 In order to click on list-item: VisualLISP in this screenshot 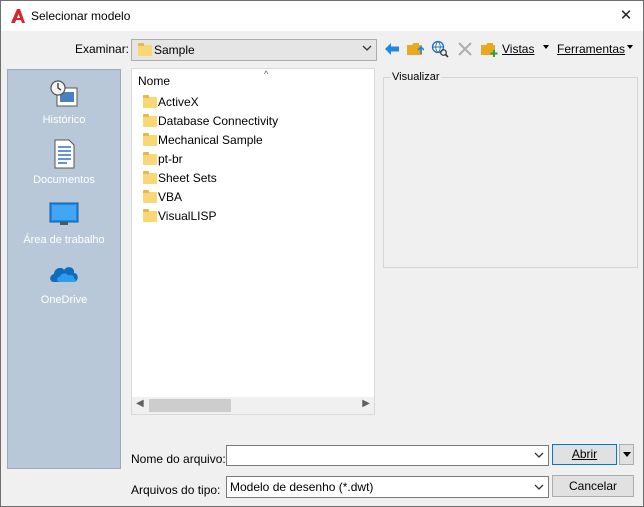, I will do `click(255, 216)`.